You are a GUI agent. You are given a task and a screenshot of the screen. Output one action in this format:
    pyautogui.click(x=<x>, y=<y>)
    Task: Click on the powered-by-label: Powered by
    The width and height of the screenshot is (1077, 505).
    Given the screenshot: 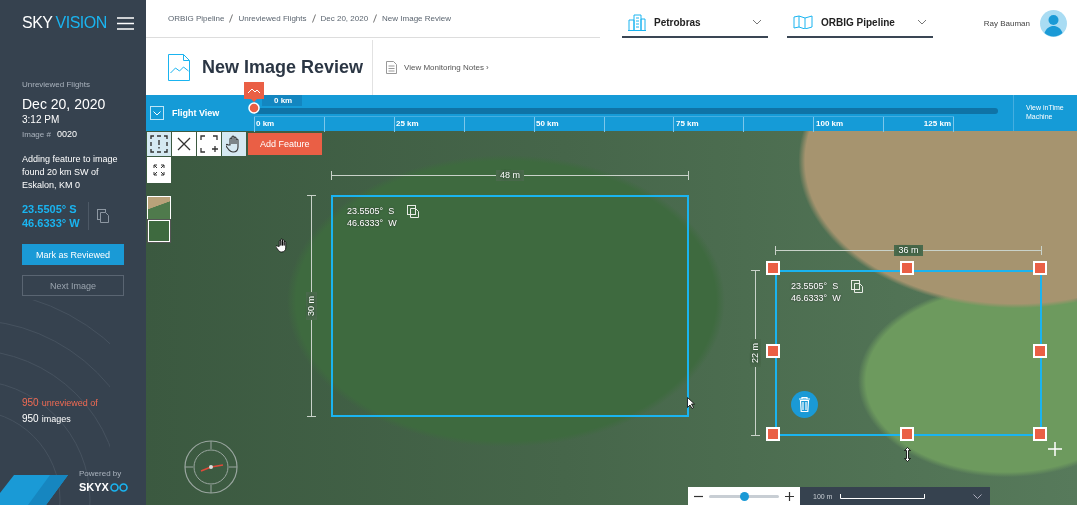 What is the action you would take?
    pyautogui.click(x=100, y=473)
    